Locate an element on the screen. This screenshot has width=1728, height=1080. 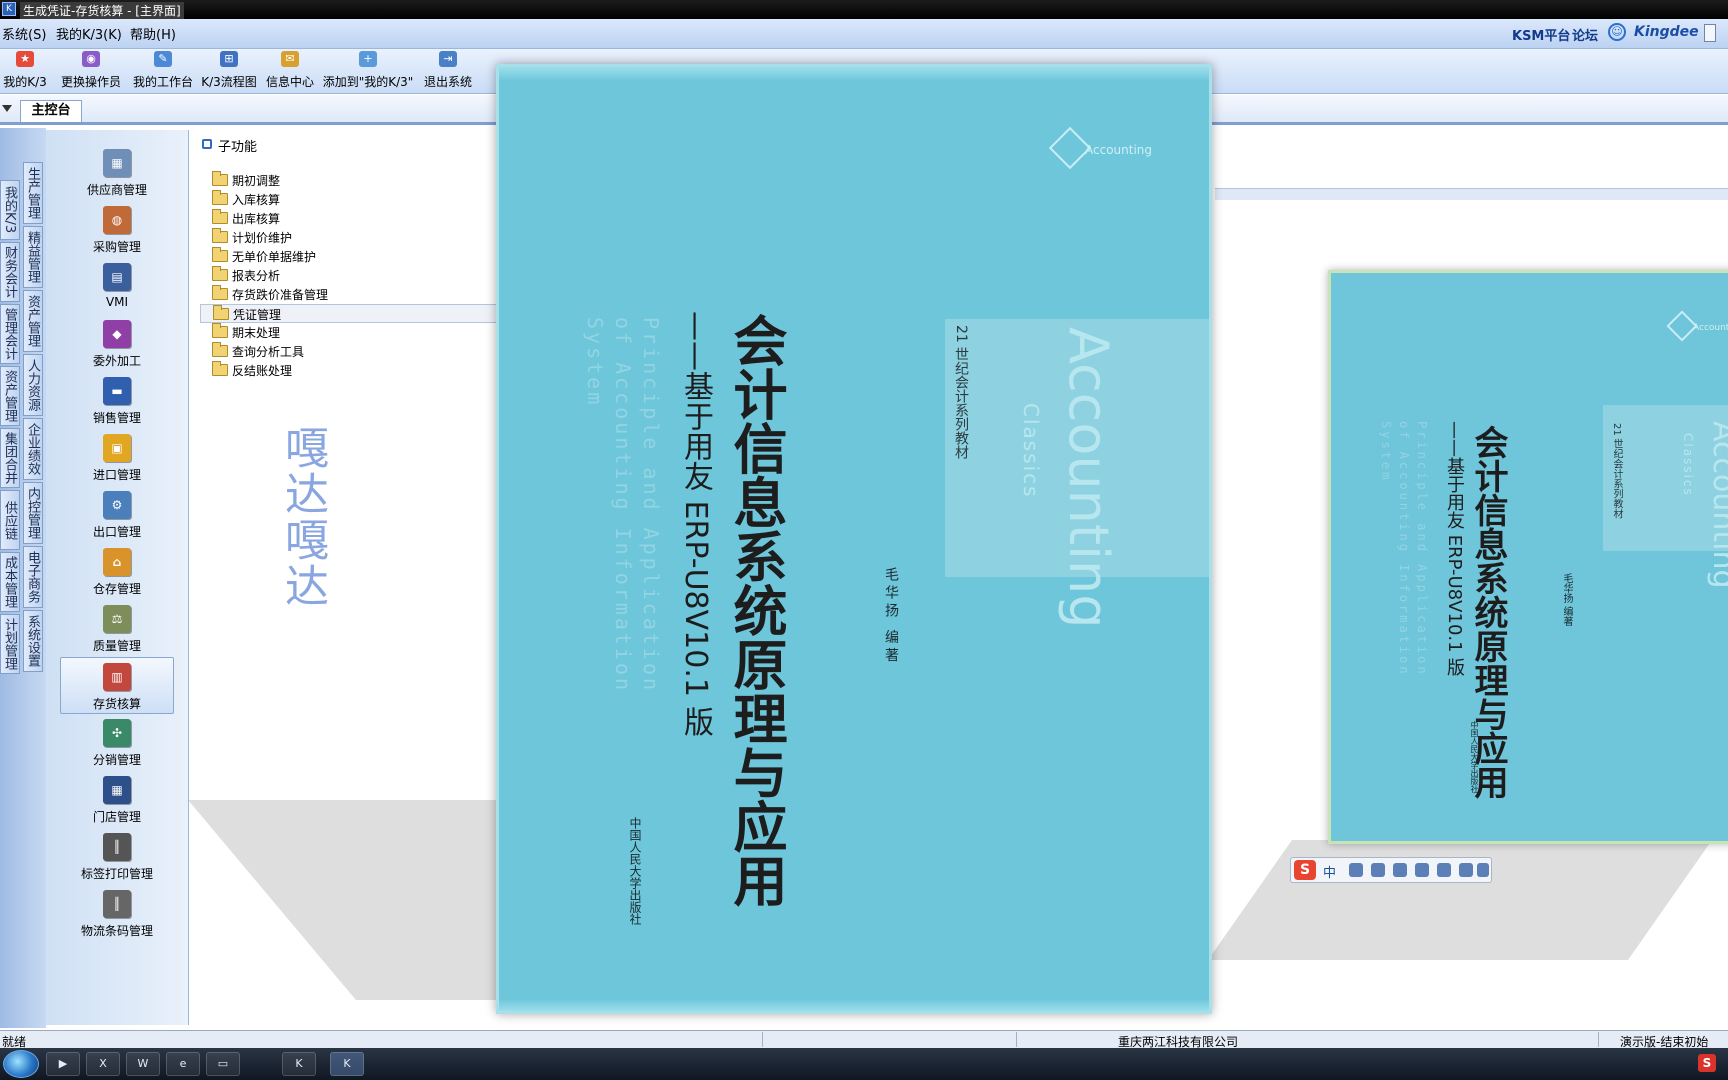
module-purchase: ◍ 采购管理 is located at coordinates (117, 229).